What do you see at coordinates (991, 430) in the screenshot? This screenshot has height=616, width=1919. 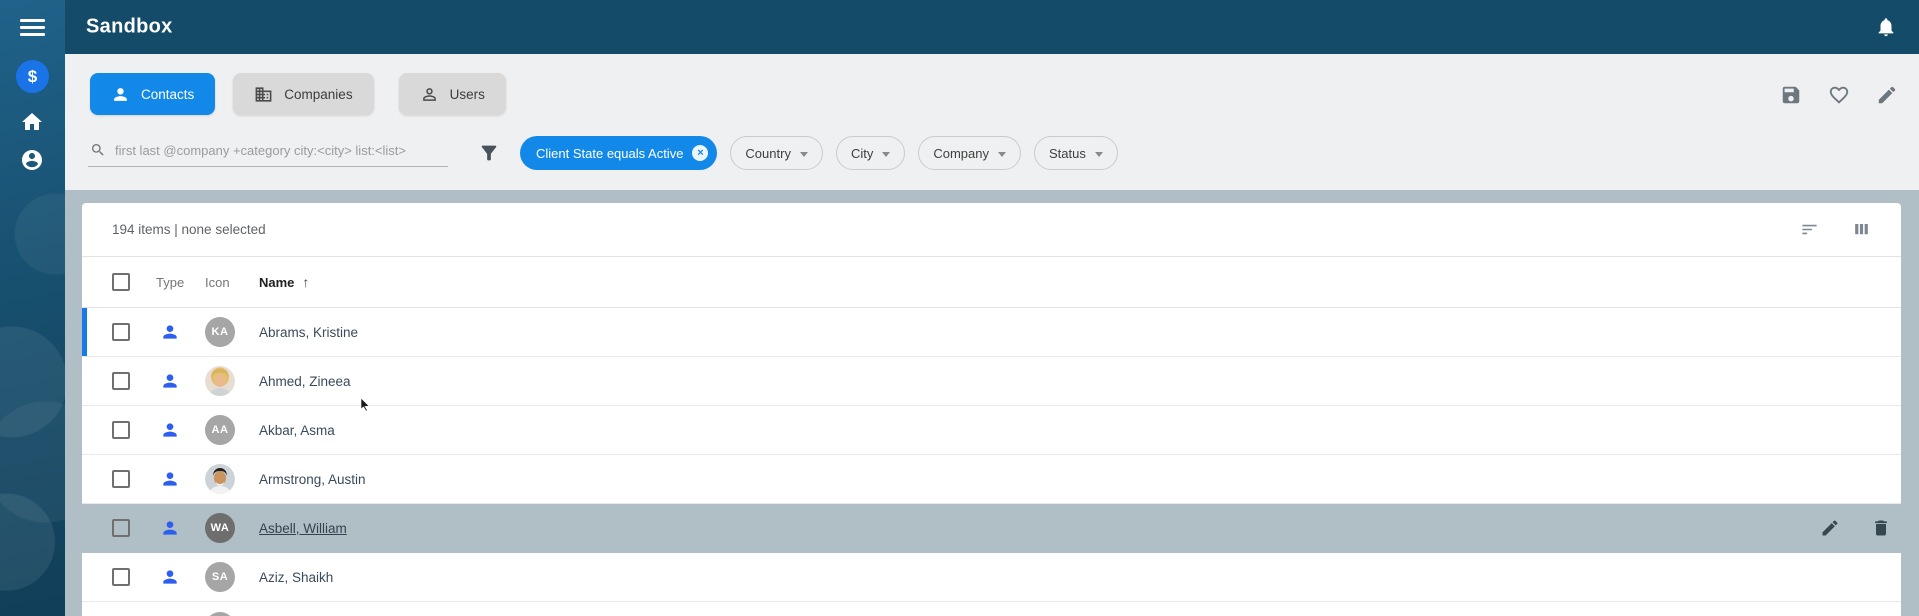 I see `table-row: AA Akbar, Asma` at bounding box center [991, 430].